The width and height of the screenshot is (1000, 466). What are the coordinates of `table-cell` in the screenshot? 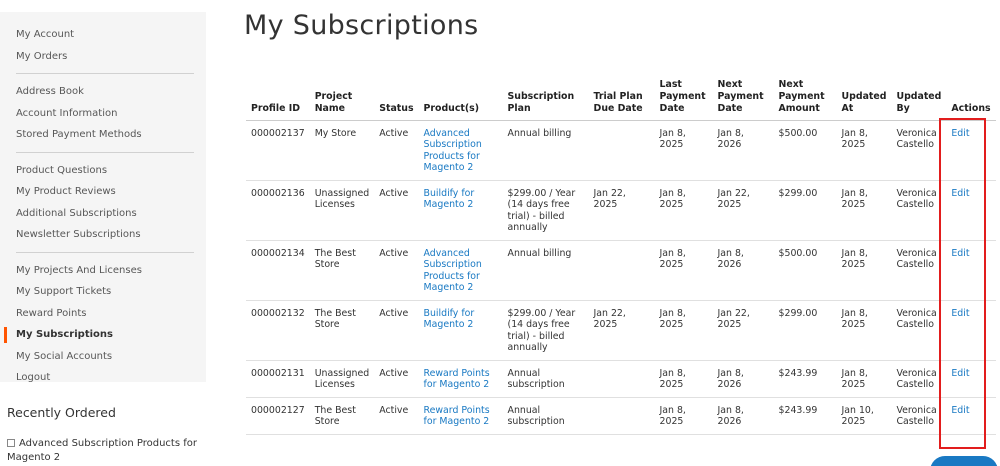 It's located at (621, 416).